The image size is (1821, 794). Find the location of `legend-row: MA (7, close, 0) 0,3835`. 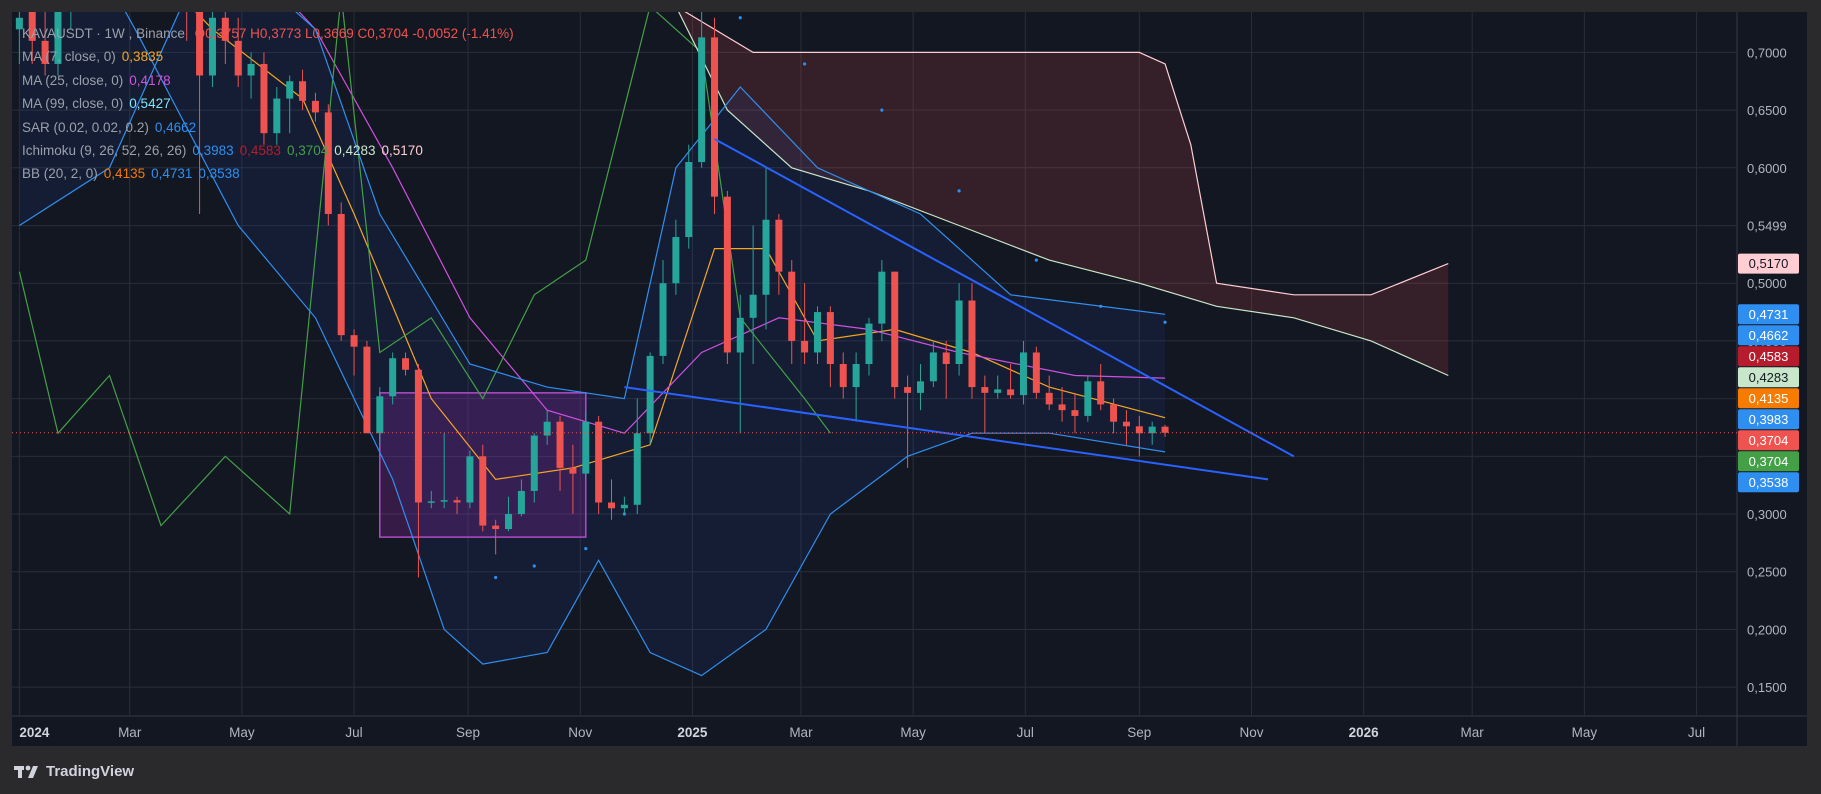

legend-row: MA (7, close, 0) 0,3835 is located at coordinates (268, 56).